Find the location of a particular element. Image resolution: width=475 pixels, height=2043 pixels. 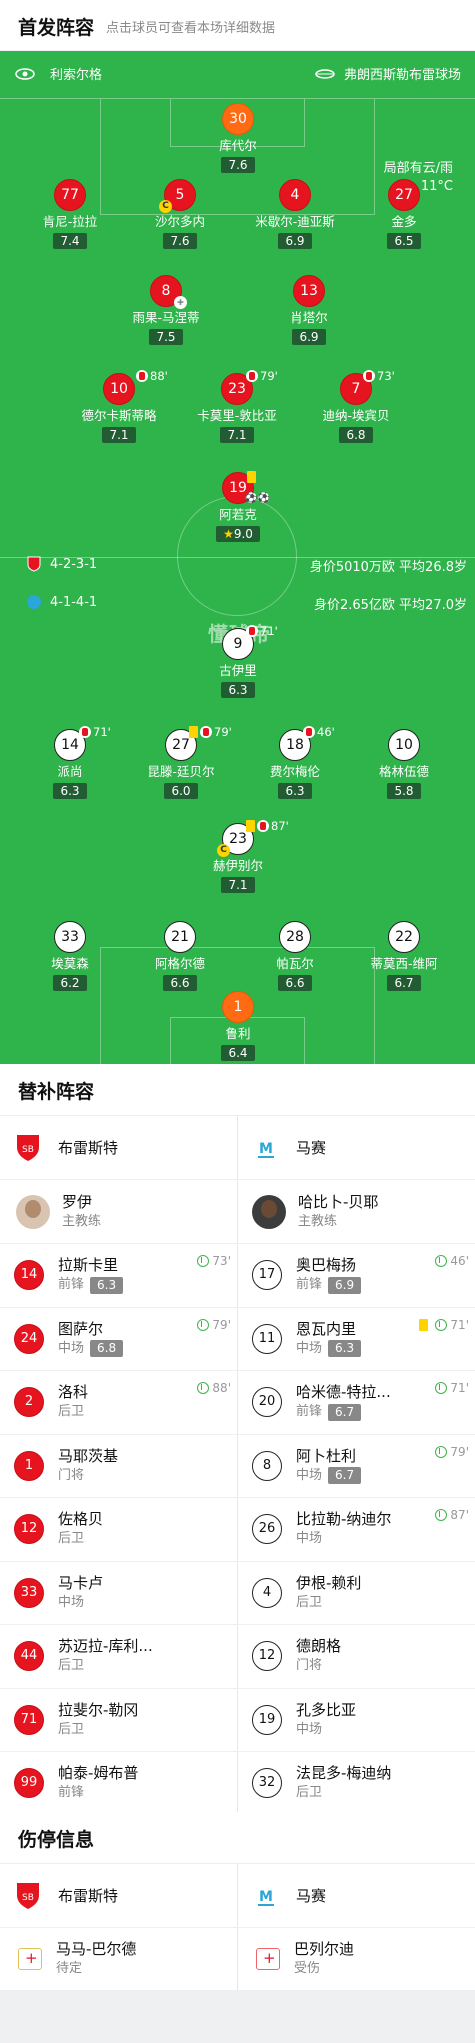

sub-row: 1 马耶茨基 门将 8 阿卜杜利 中场 6.7 79' is located at coordinates (237, 1466).